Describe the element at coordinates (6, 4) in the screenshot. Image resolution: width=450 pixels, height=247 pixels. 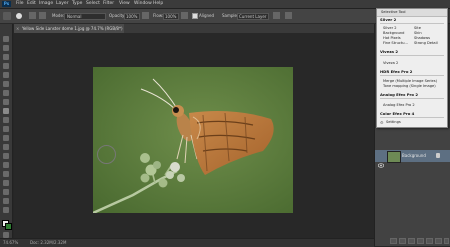
I see `app-logo: Ps` at that location.